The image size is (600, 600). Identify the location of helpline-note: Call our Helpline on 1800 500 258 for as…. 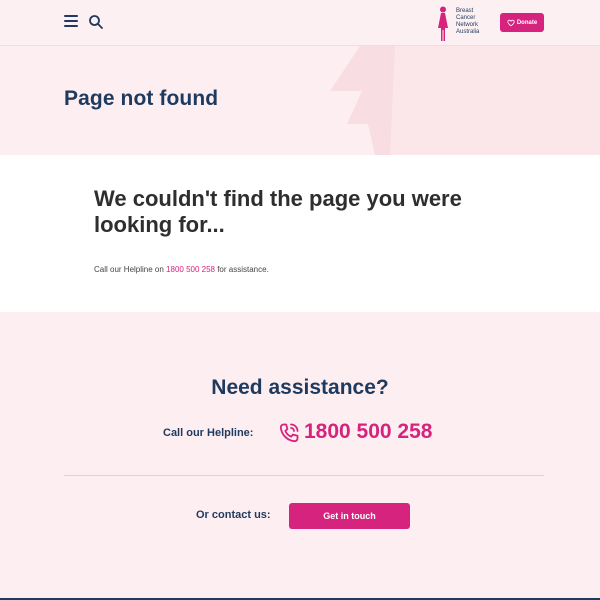
(181, 269).